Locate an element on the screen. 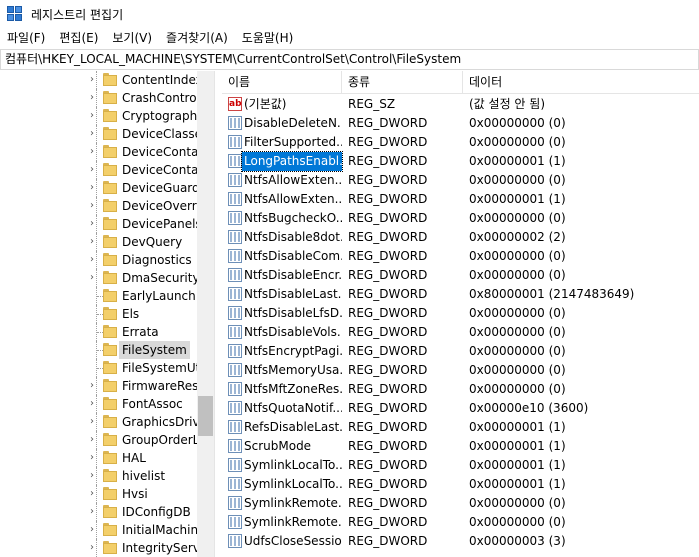 This screenshot has width=699, height=557. tree-item: › InitialMachine is located at coordinates (98, 530).